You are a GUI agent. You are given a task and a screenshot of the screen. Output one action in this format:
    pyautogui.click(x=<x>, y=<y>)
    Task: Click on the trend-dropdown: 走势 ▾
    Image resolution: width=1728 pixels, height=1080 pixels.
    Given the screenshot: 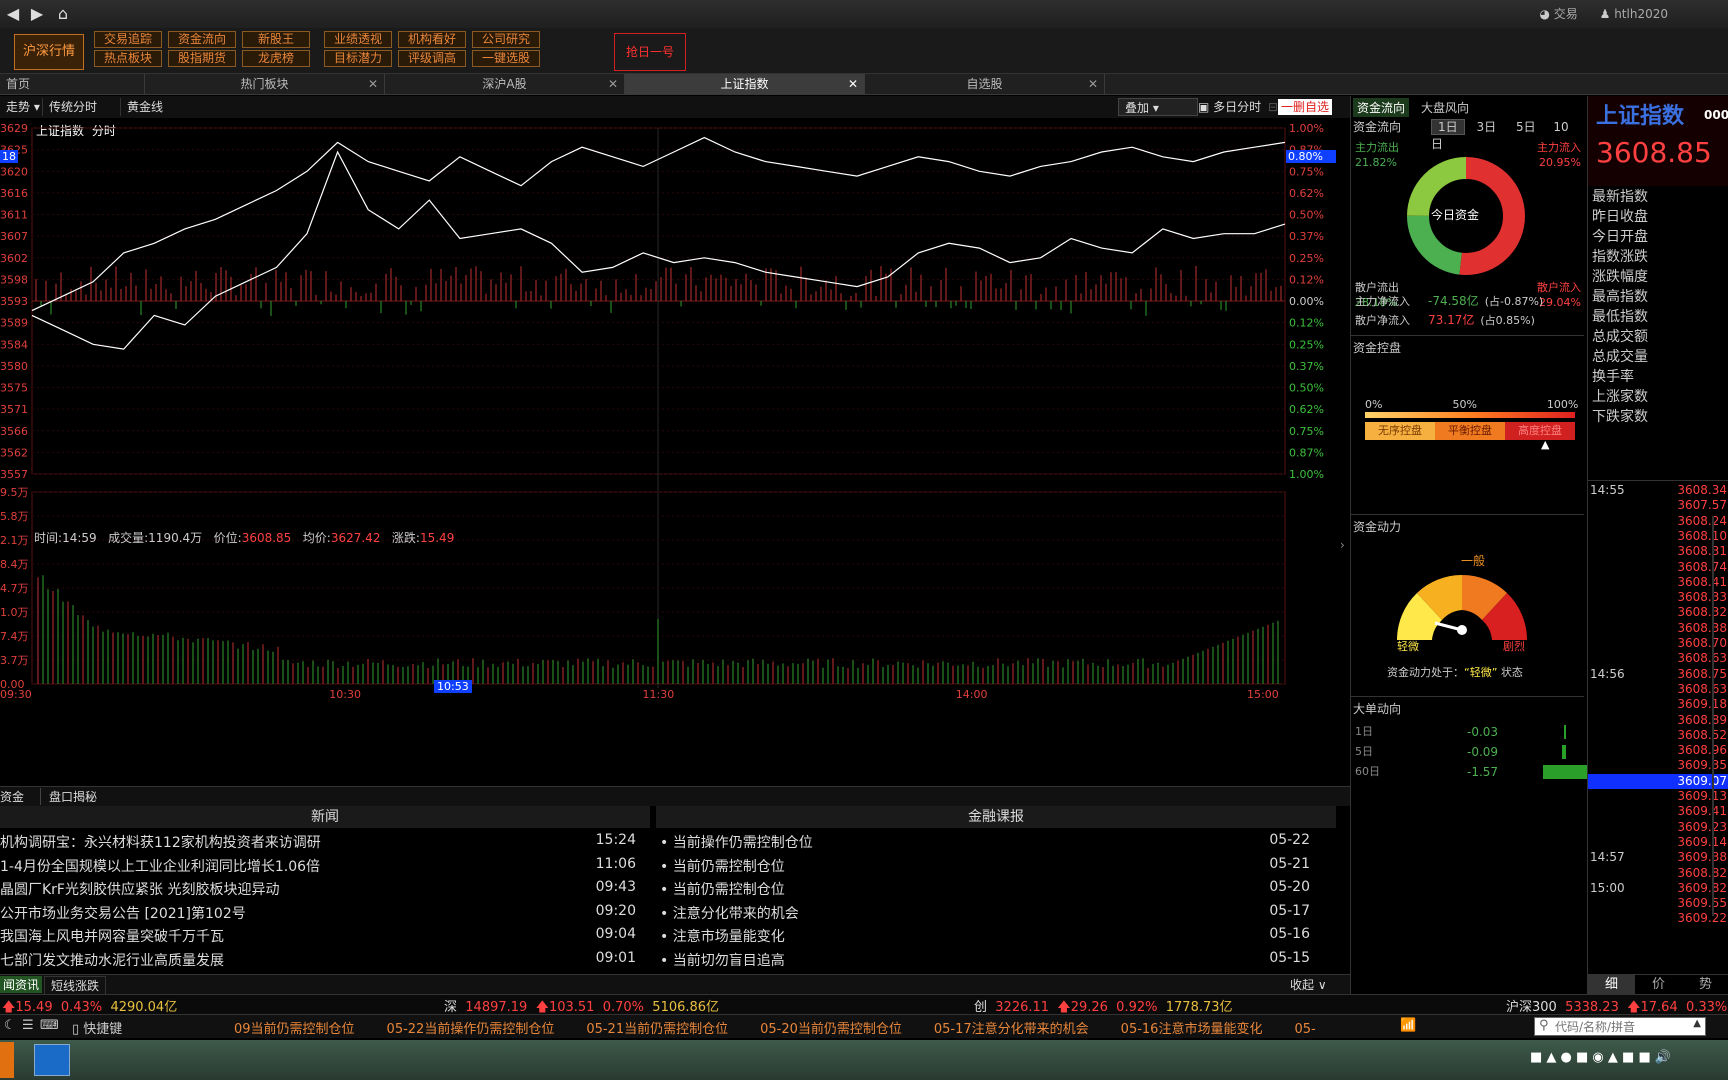 What is the action you would take?
    pyautogui.click(x=23, y=107)
    